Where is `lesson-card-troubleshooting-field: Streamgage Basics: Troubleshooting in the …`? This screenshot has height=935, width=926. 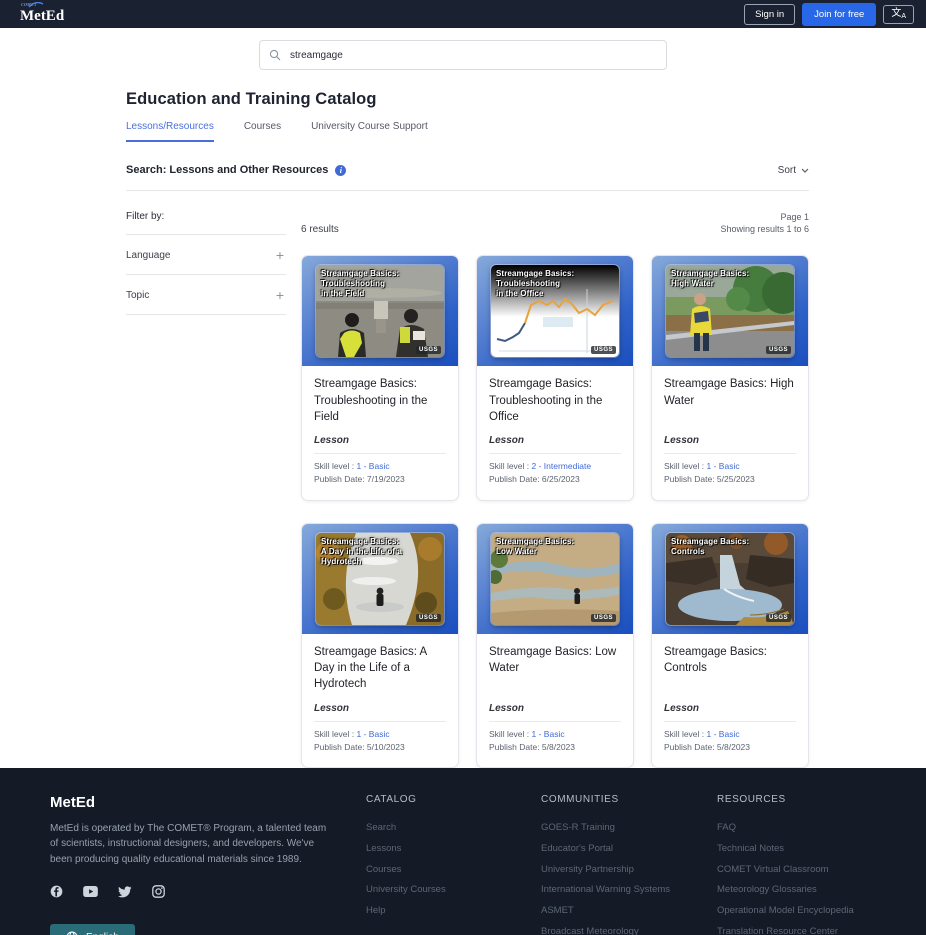 lesson-card-troubleshooting-field: Streamgage Basics: Troubleshooting in the … is located at coordinates (380, 378).